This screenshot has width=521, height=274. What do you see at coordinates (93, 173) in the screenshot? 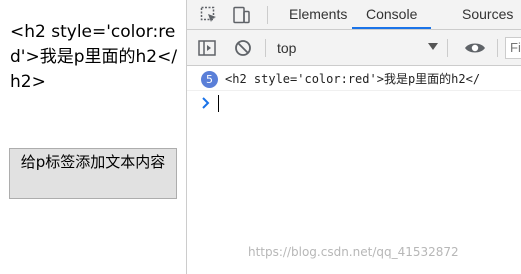
I see `add-text-to-p-button: 给p标签添加文本内容` at bounding box center [93, 173].